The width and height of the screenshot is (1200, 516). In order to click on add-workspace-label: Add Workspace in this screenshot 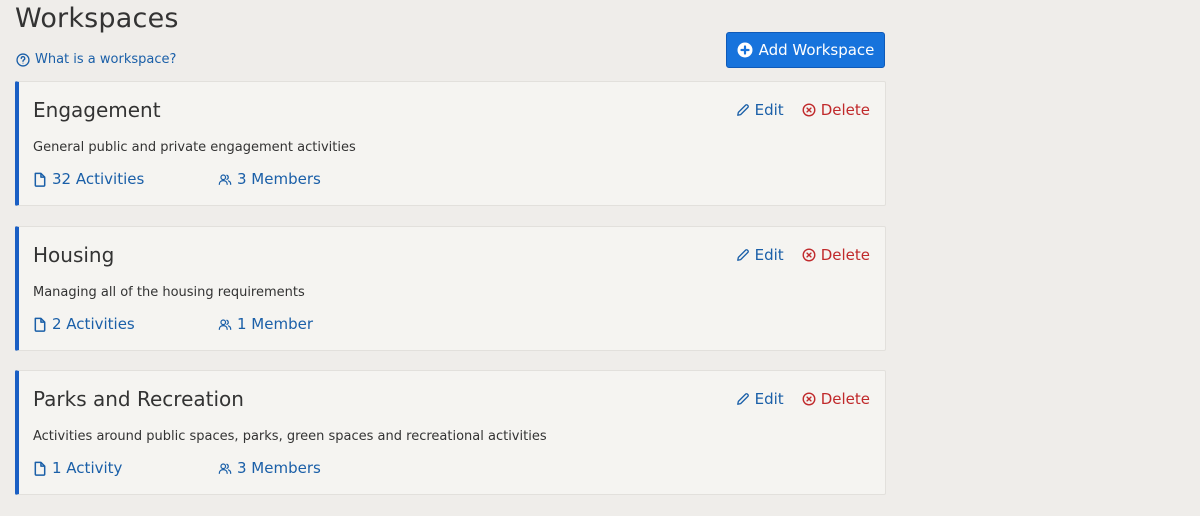, I will do `click(816, 50)`.